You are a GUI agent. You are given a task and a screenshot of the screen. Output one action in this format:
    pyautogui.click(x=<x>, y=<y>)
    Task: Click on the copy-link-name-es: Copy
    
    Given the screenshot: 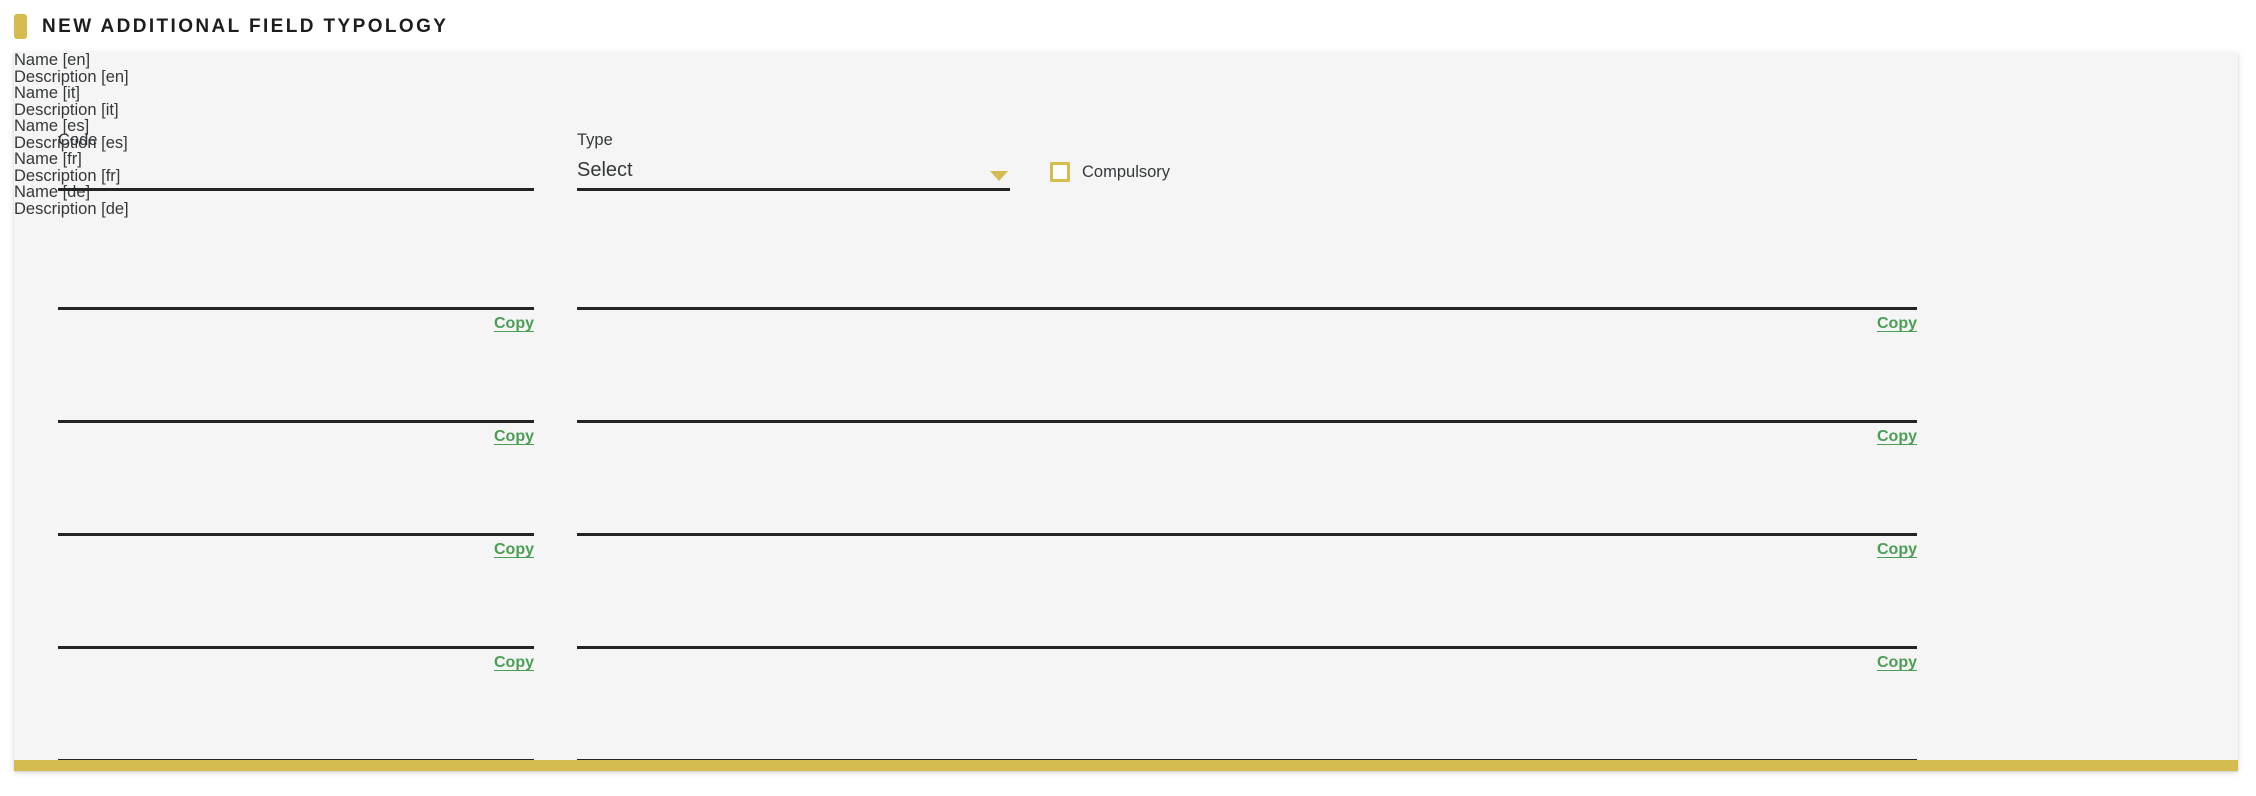 What is the action you would take?
    pyautogui.click(x=296, y=550)
    